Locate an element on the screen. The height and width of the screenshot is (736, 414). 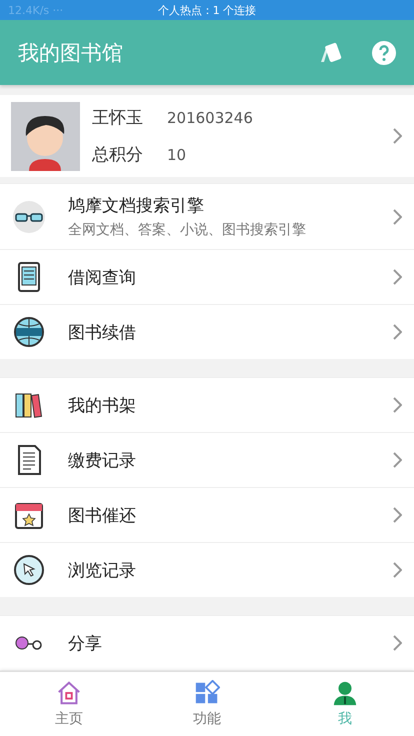
tab: 主页 is located at coordinates (69, 704).